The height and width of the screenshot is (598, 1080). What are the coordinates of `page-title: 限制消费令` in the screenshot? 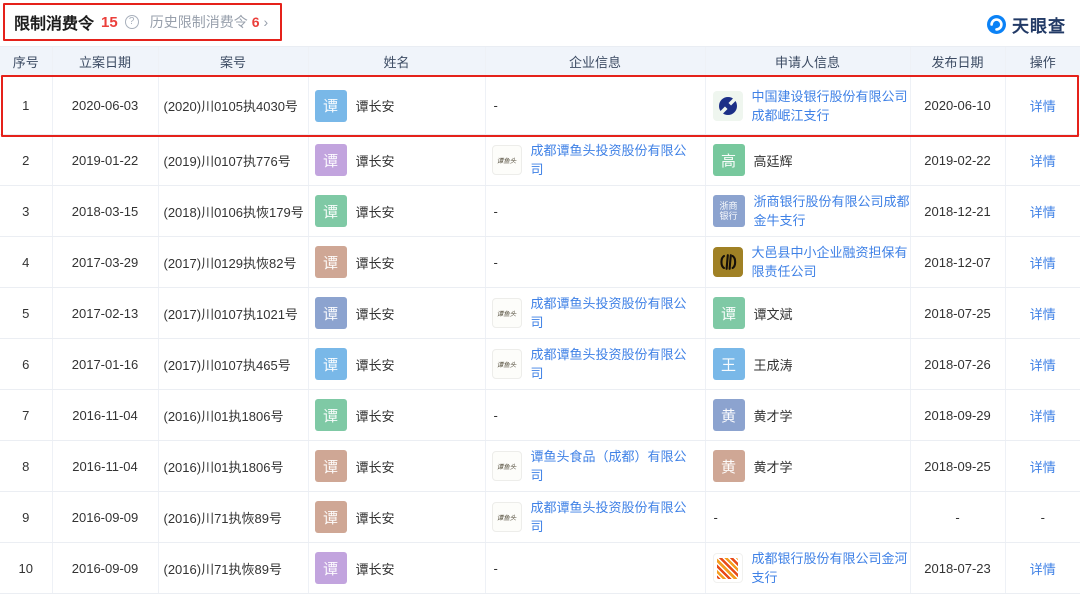 It's located at (54, 24).